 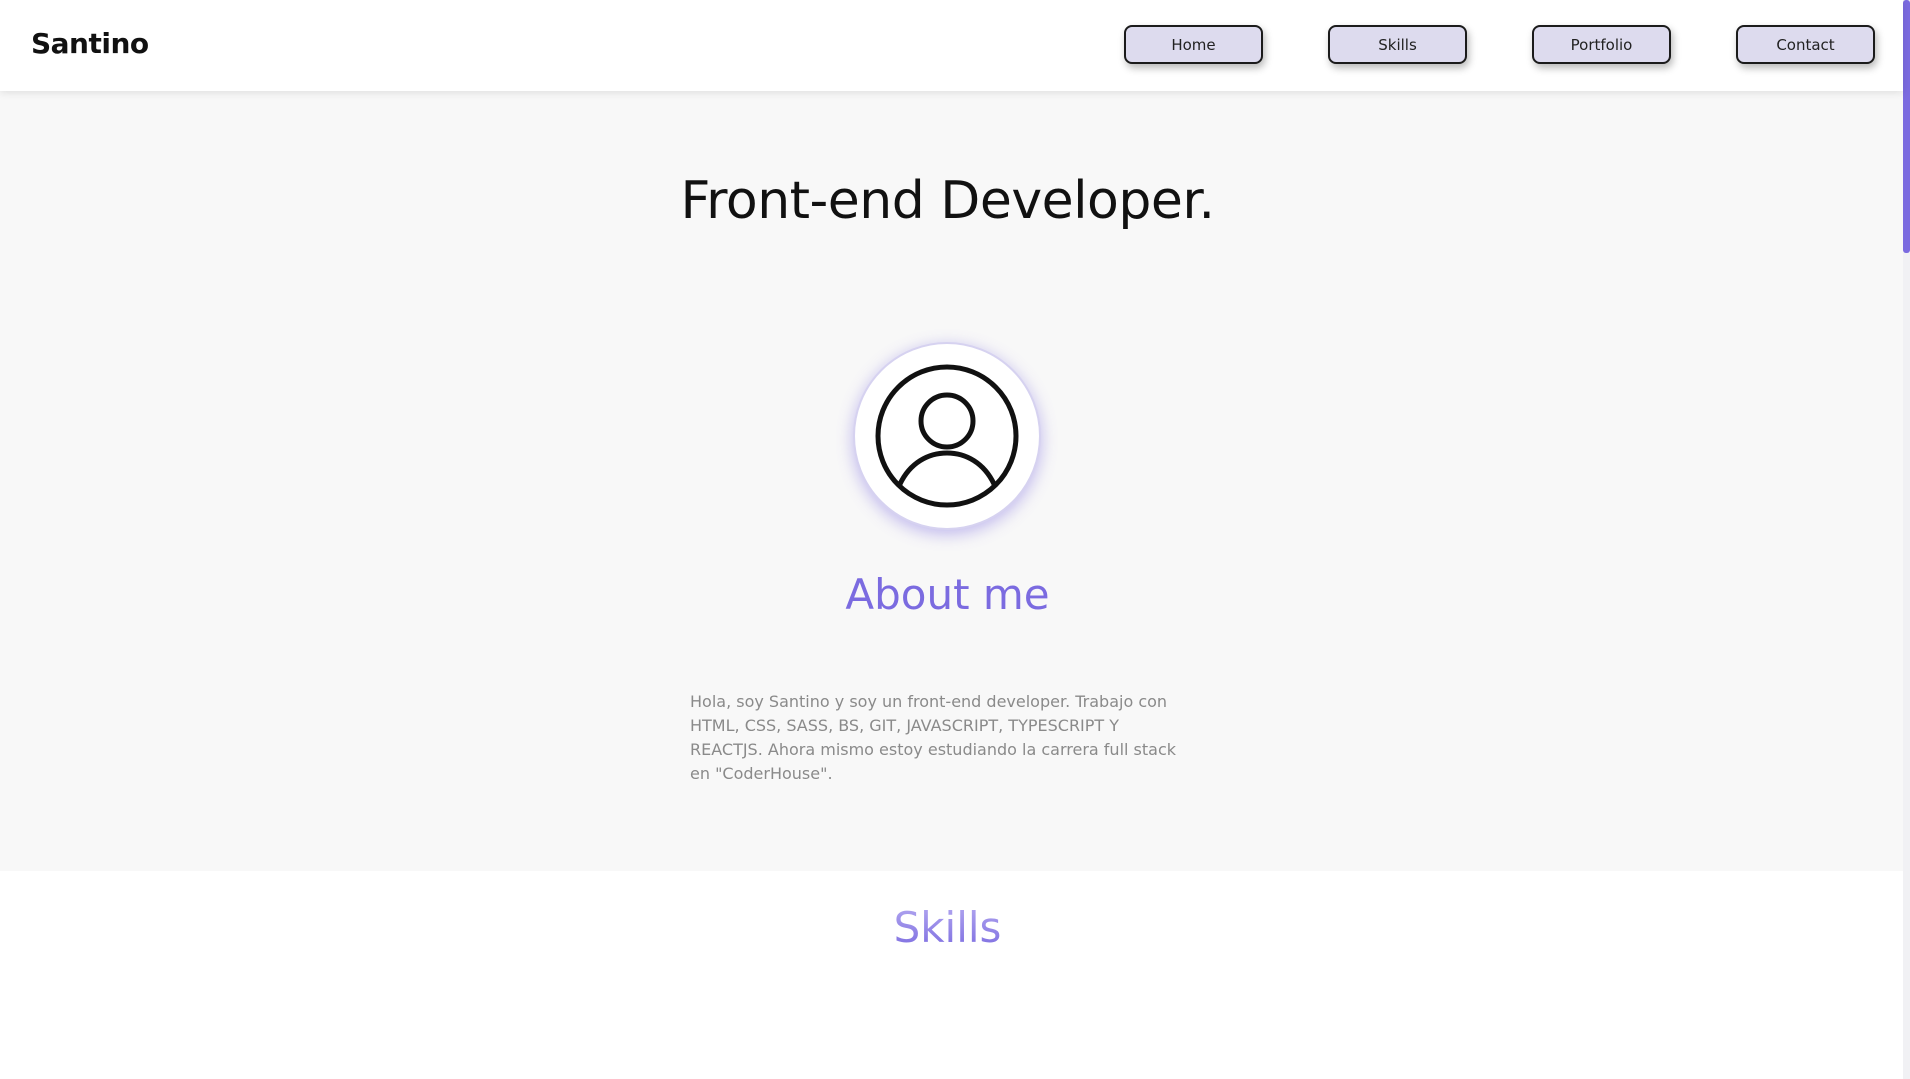 What do you see at coordinates (947, 594) in the screenshot?
I see `about-me-heading: About me` at bounding box center [947, 594].